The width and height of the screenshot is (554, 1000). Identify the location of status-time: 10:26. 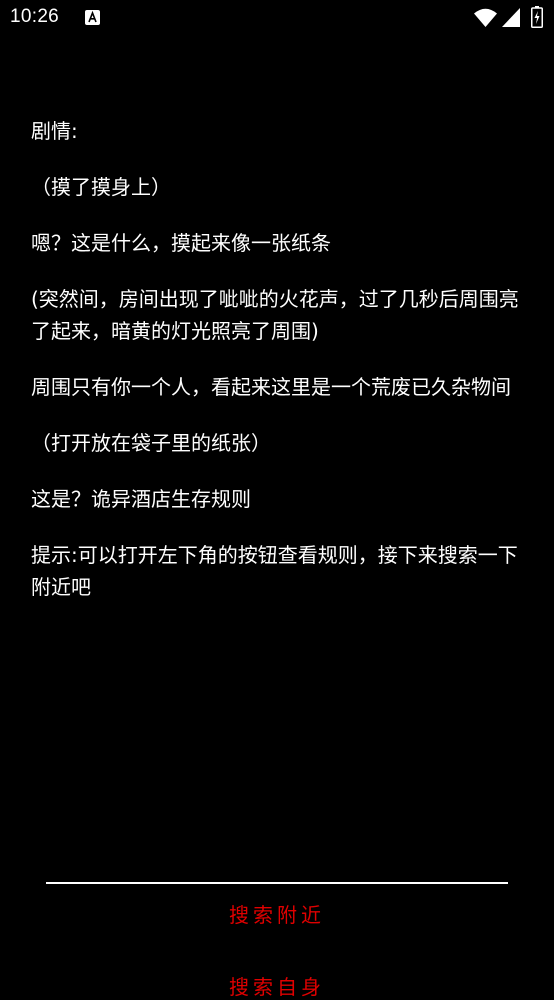
(35, 16).